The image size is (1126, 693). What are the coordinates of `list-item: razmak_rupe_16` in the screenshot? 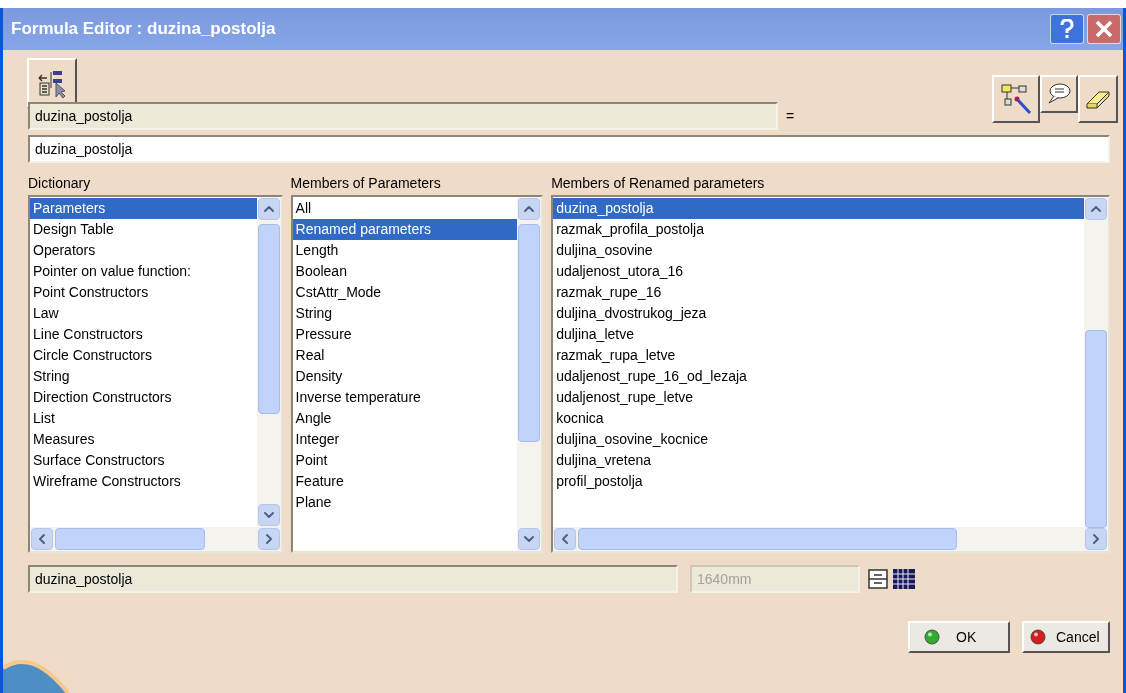 It's located at (818, 292).